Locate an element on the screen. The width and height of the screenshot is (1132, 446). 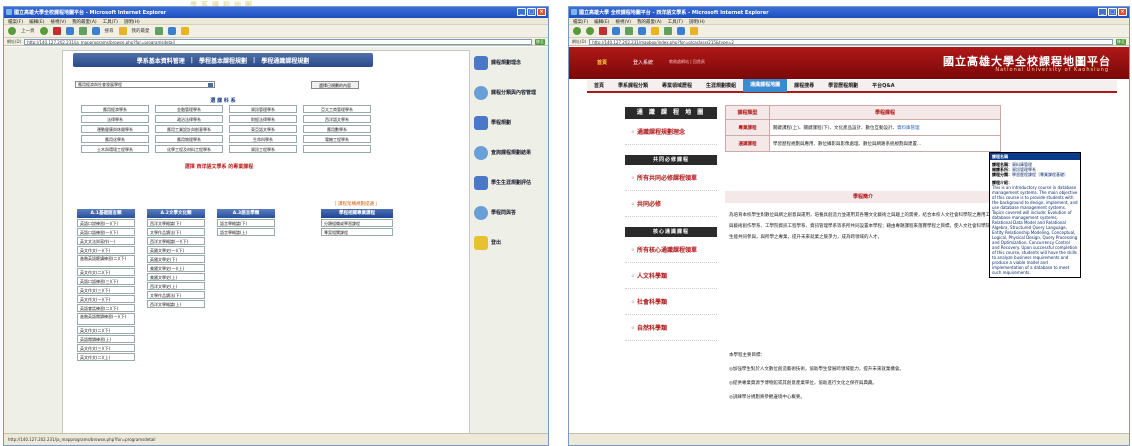
course-cell: 英語閱讀練習(上) is located at coordinates (106, 339).